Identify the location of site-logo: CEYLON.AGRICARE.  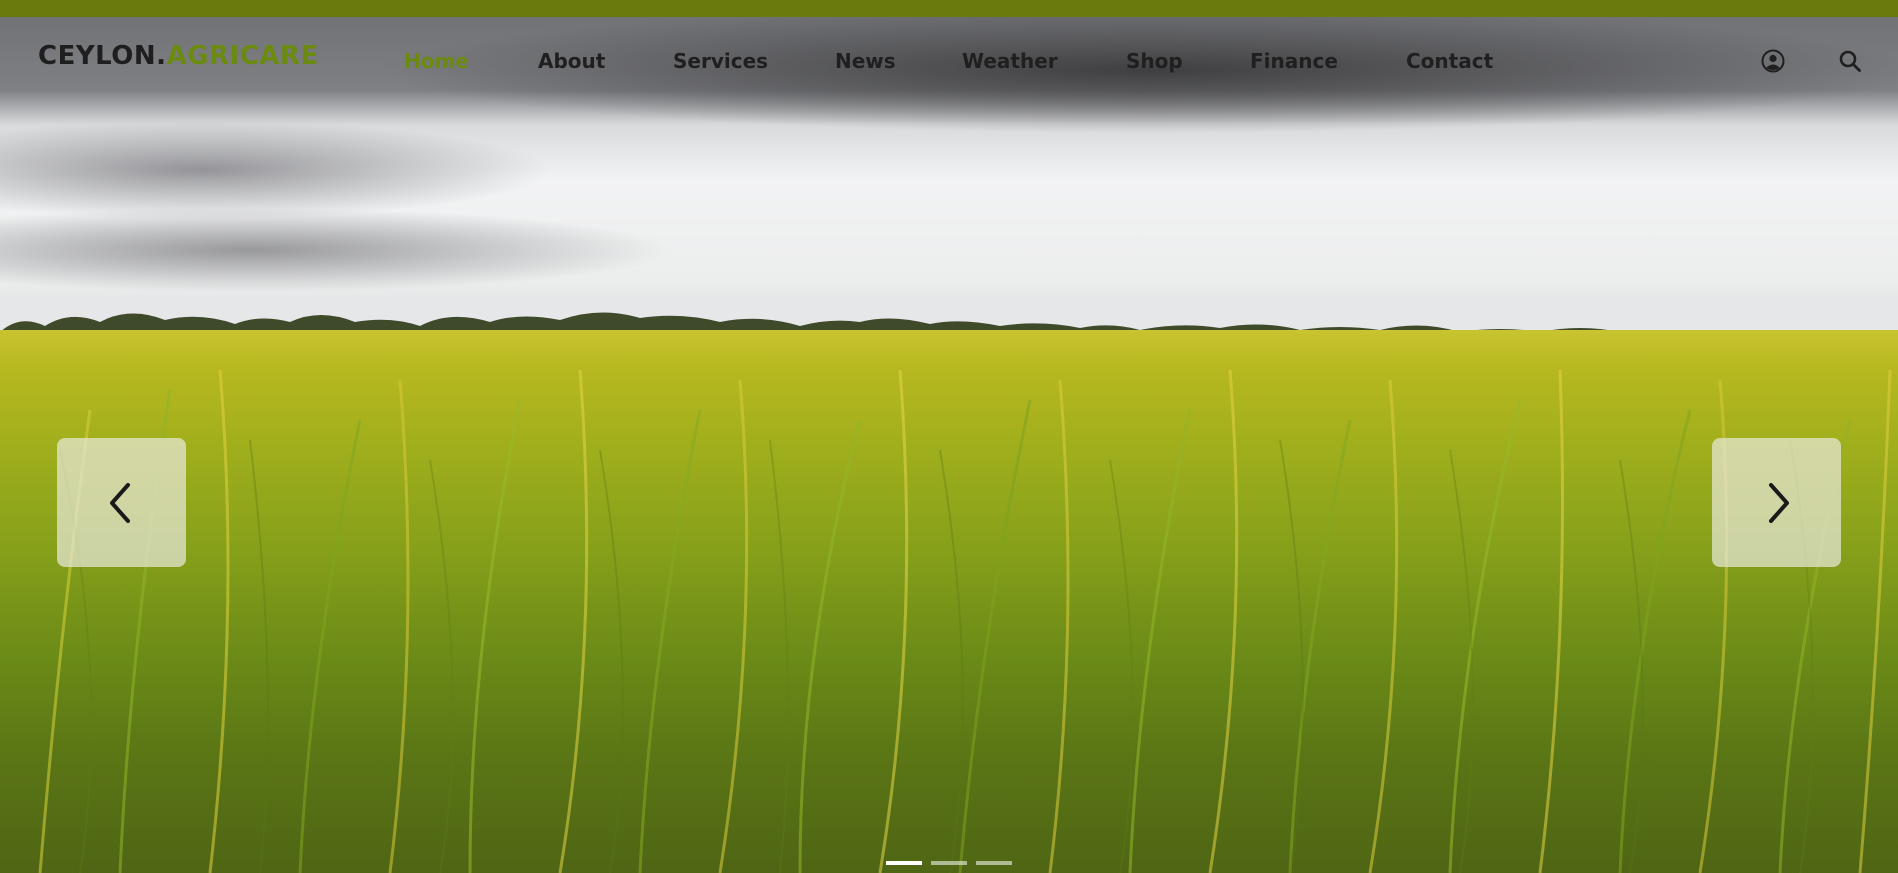
(178, 56).